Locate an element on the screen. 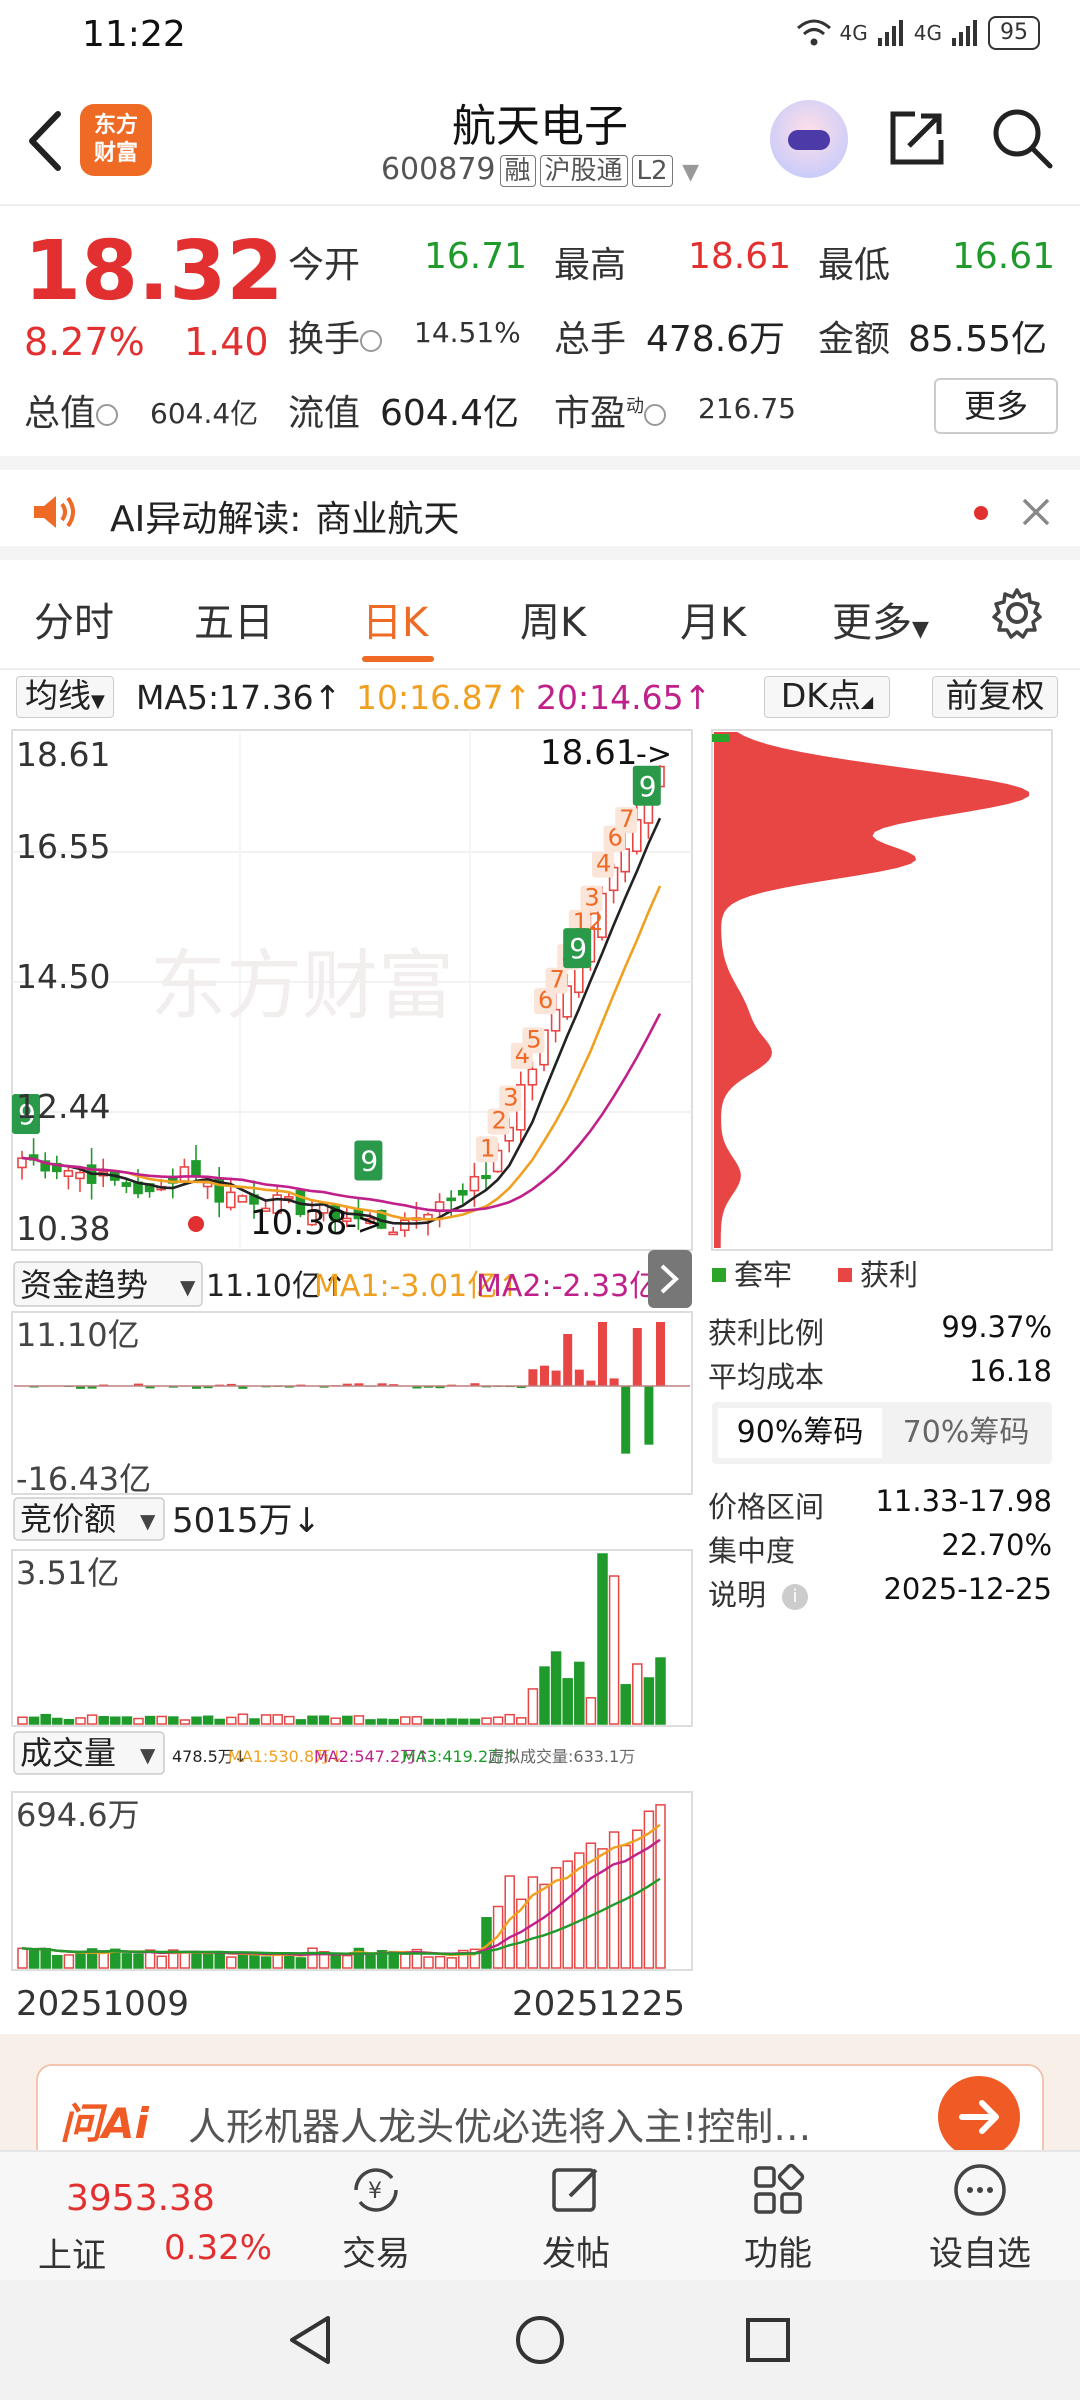 This screenshot has height=2400, width=1080. tab-daily-k: 日K is located at coordinates (395, 619).